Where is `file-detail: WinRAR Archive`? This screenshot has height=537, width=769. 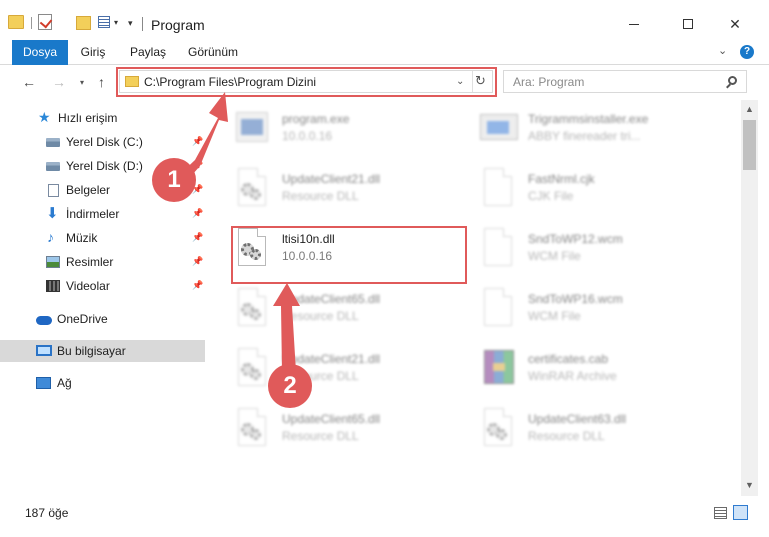
file-detail: WinRAR Archive is located at coordinates (572, 376).